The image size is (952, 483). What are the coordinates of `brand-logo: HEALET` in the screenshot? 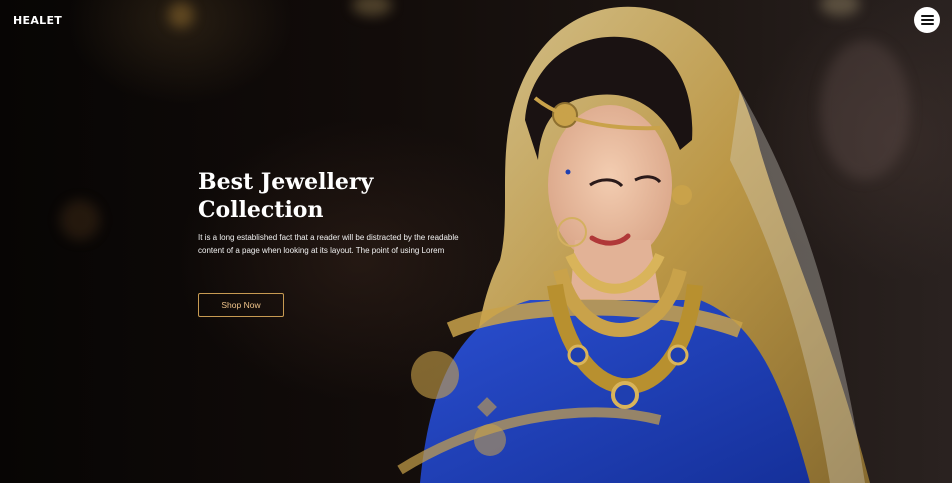 It's located at (37, 20).